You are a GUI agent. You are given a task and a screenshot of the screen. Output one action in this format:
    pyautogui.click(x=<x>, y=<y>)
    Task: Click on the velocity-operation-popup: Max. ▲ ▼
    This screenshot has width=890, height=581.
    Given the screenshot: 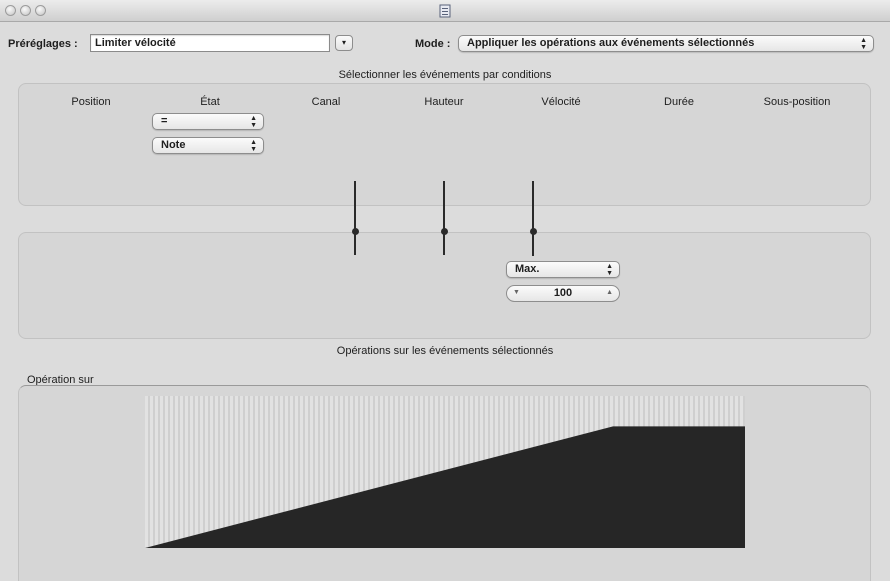 What is the action you would take?
    pyautogui.click(x=563, y=269)
    